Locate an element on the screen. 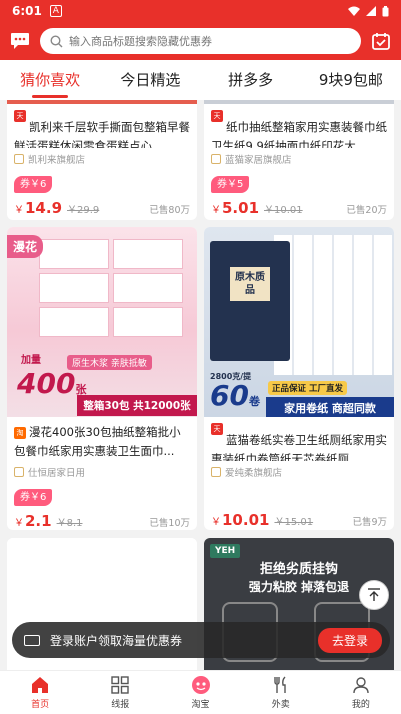 The width and height of the screenshot is (401, 714). checkin-calendar-icon is located at coordinates (381, 41).